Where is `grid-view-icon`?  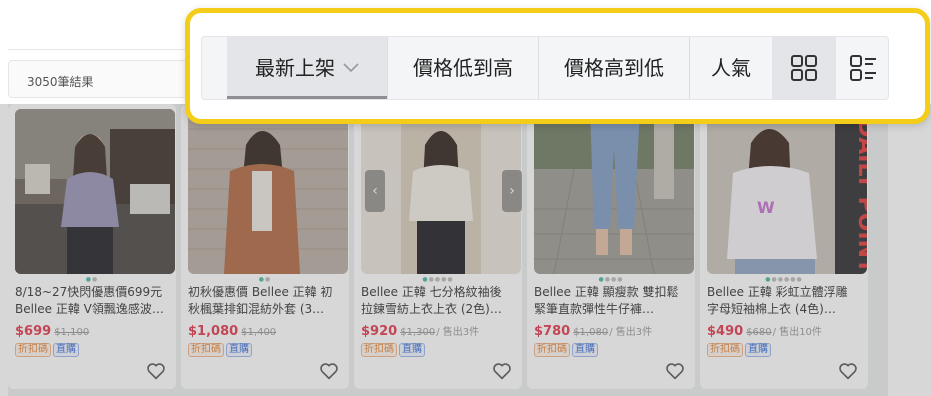 grid-view-icon is located at coordinates (804, 68).